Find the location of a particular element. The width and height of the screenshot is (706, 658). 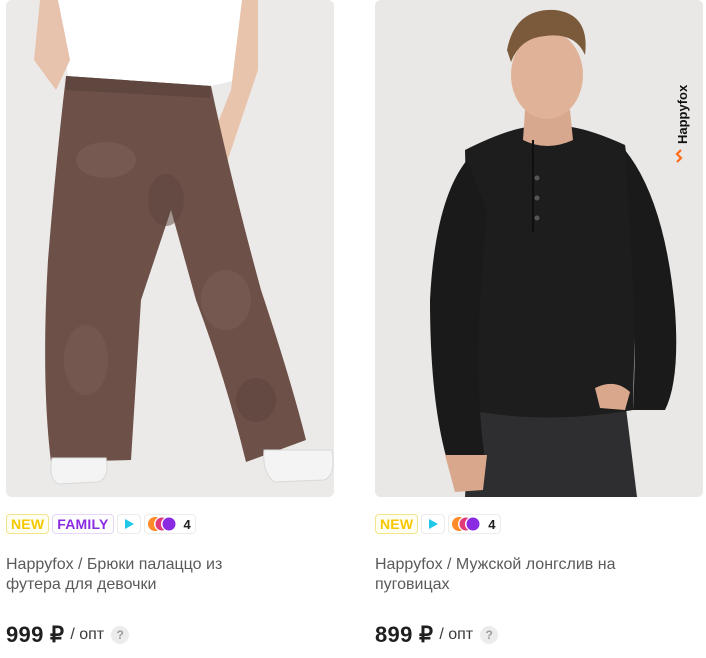

product-title: Happyfox / Мужской лонгслив на пуговицах is located at coordinates (525, 575).